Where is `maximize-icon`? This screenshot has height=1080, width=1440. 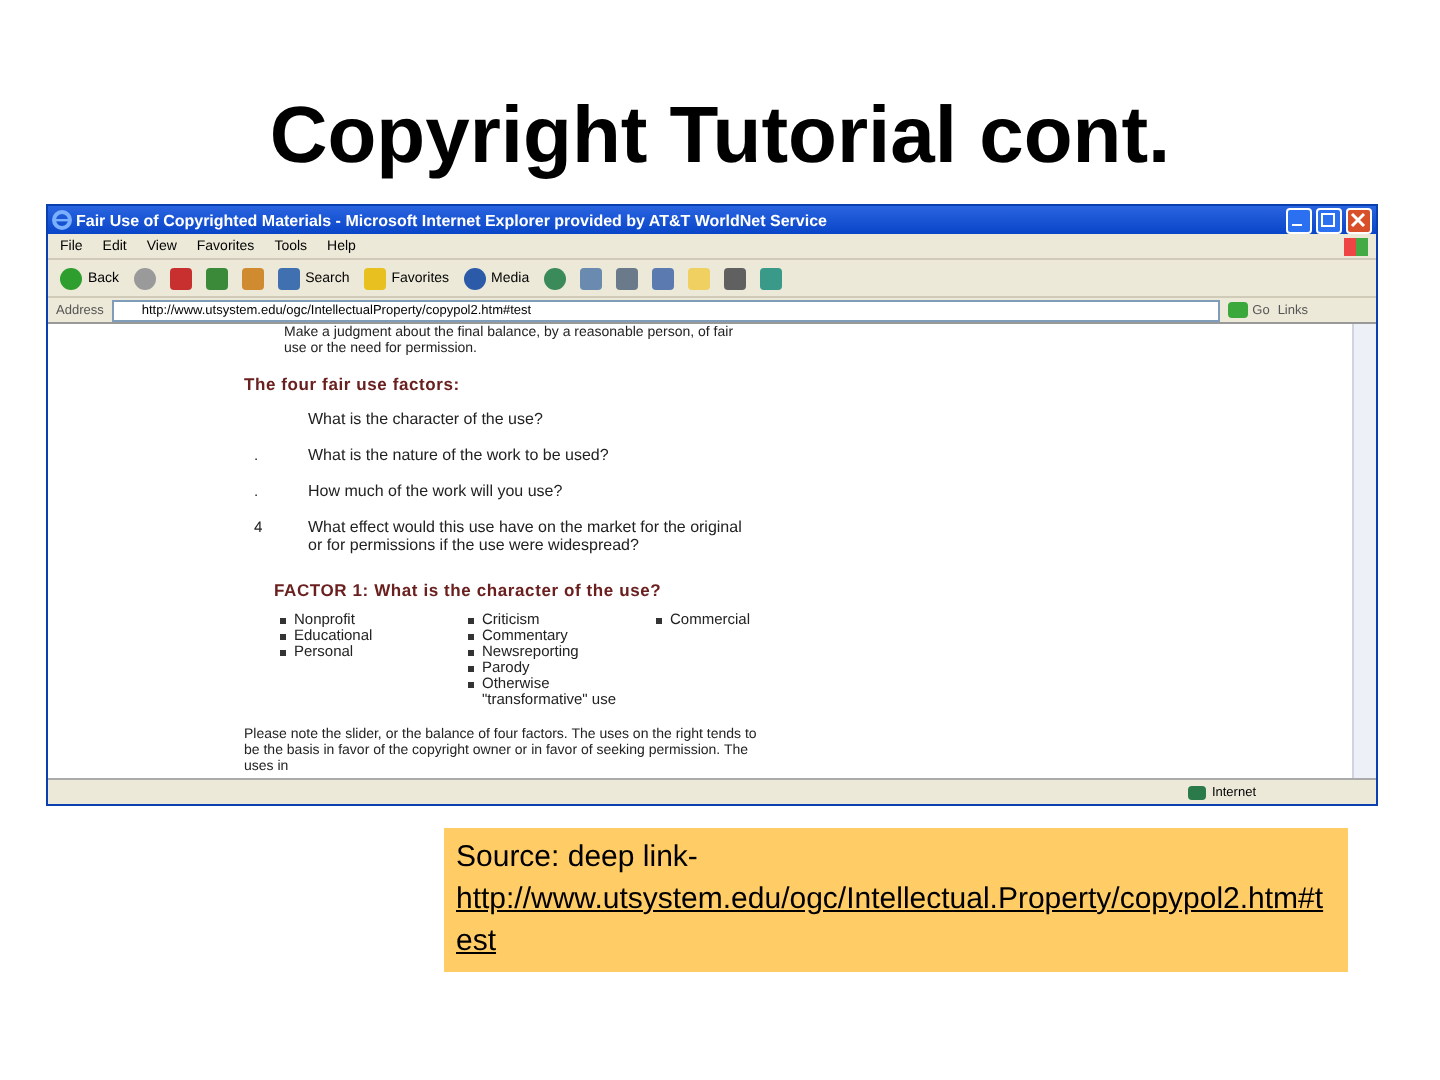 maximize-icon is located at coordinates (1328, 219).